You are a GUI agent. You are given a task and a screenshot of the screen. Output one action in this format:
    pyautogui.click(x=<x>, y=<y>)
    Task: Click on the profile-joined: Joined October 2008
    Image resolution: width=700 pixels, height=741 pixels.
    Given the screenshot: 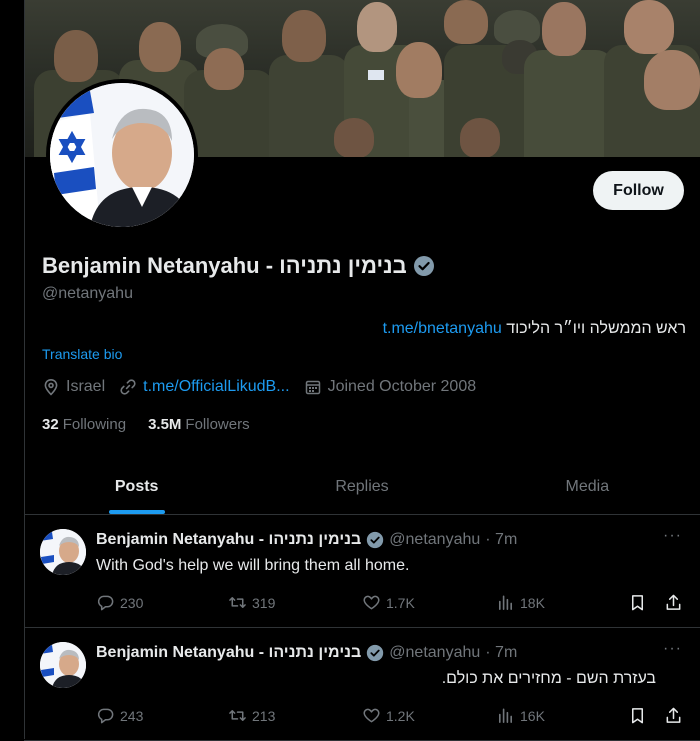 What is the action you would take?
    pyautogui.click(x=390, y=387)
    